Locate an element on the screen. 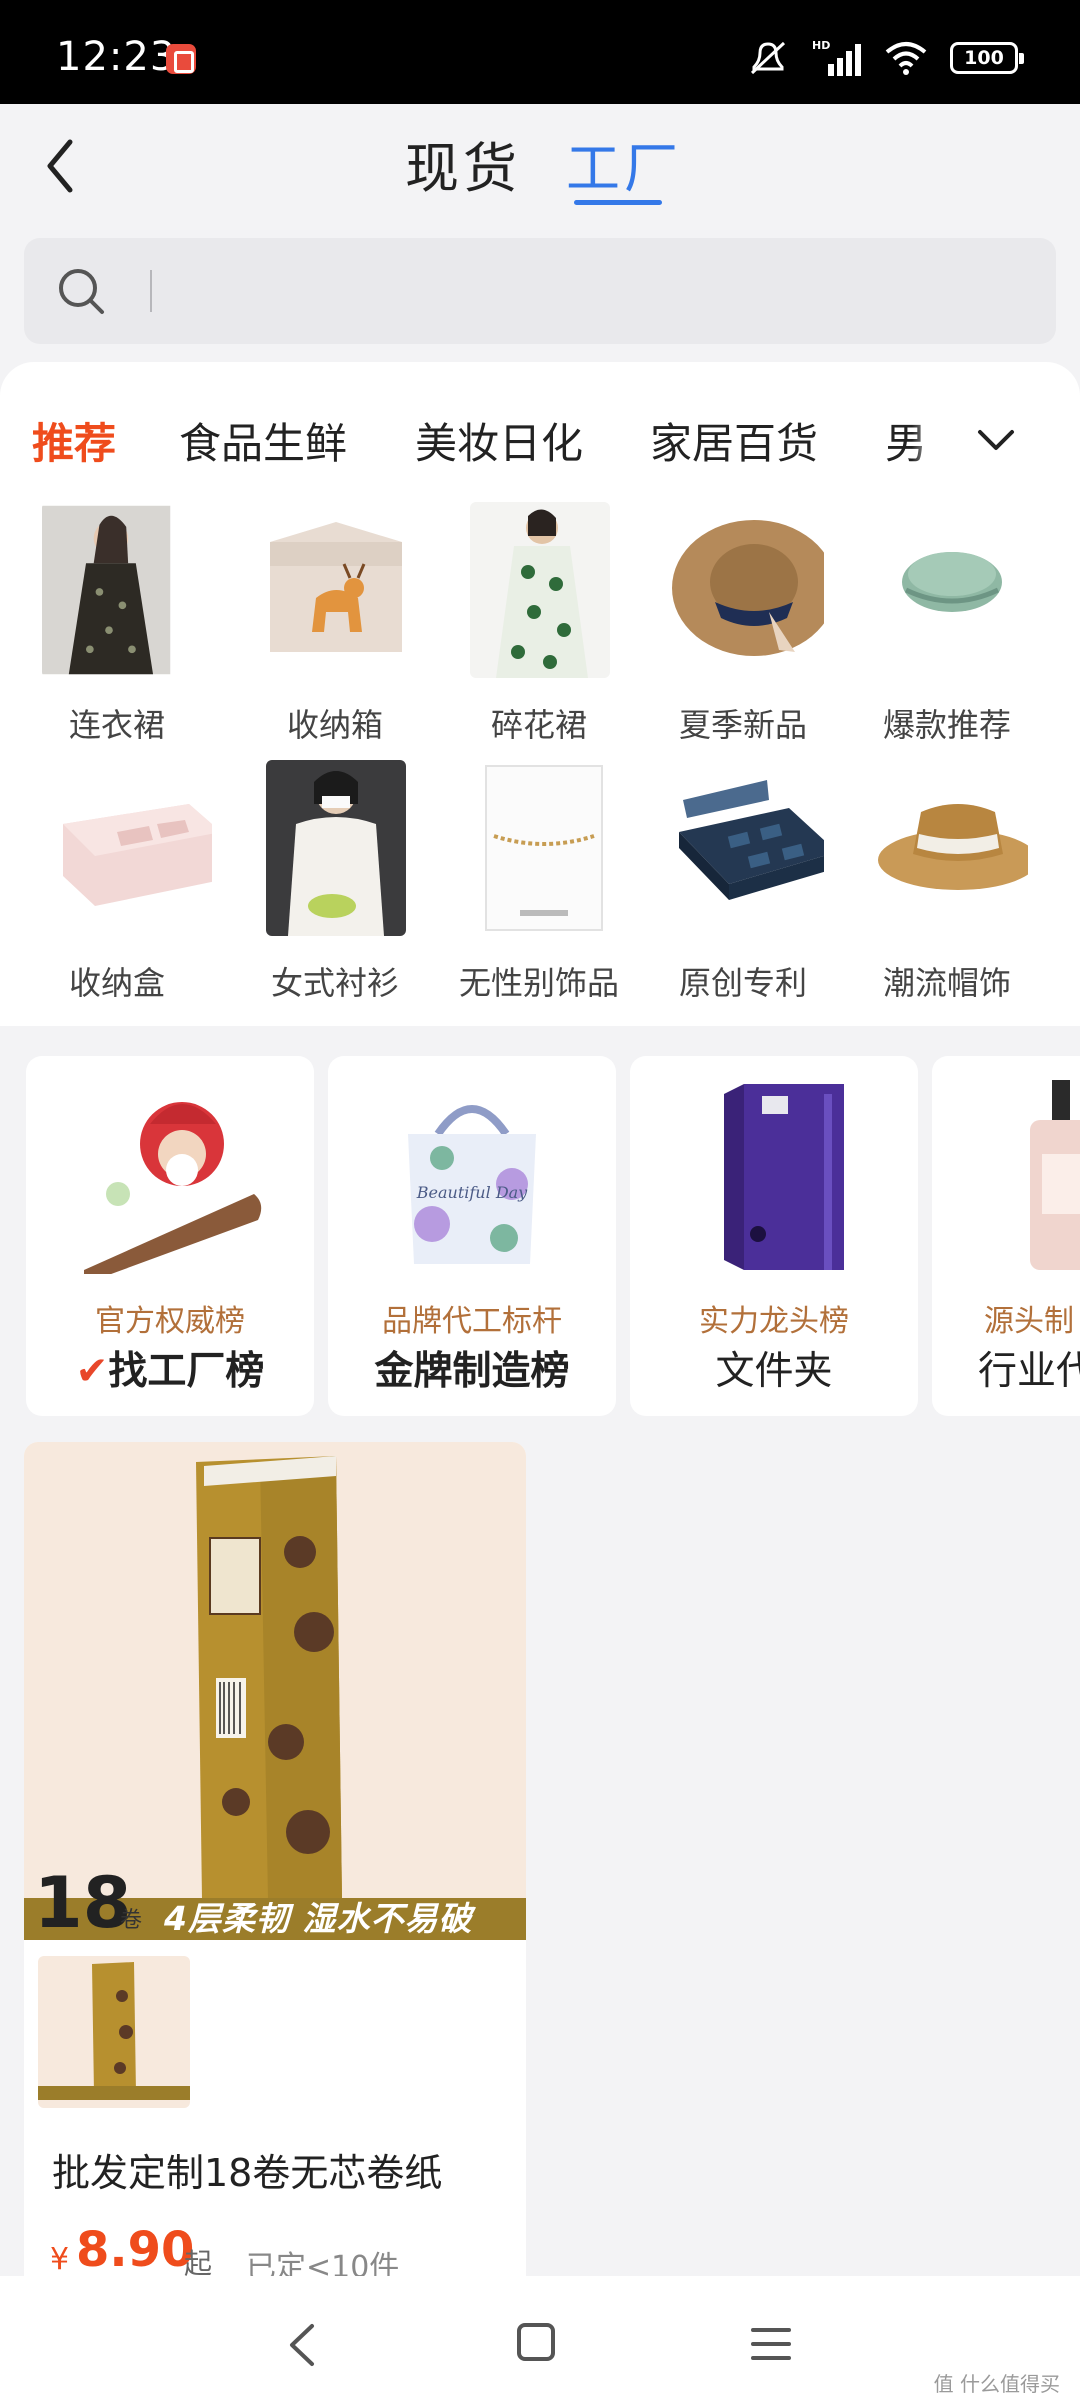  floral-dress-photo-icon is located at coordinates (106, 590).